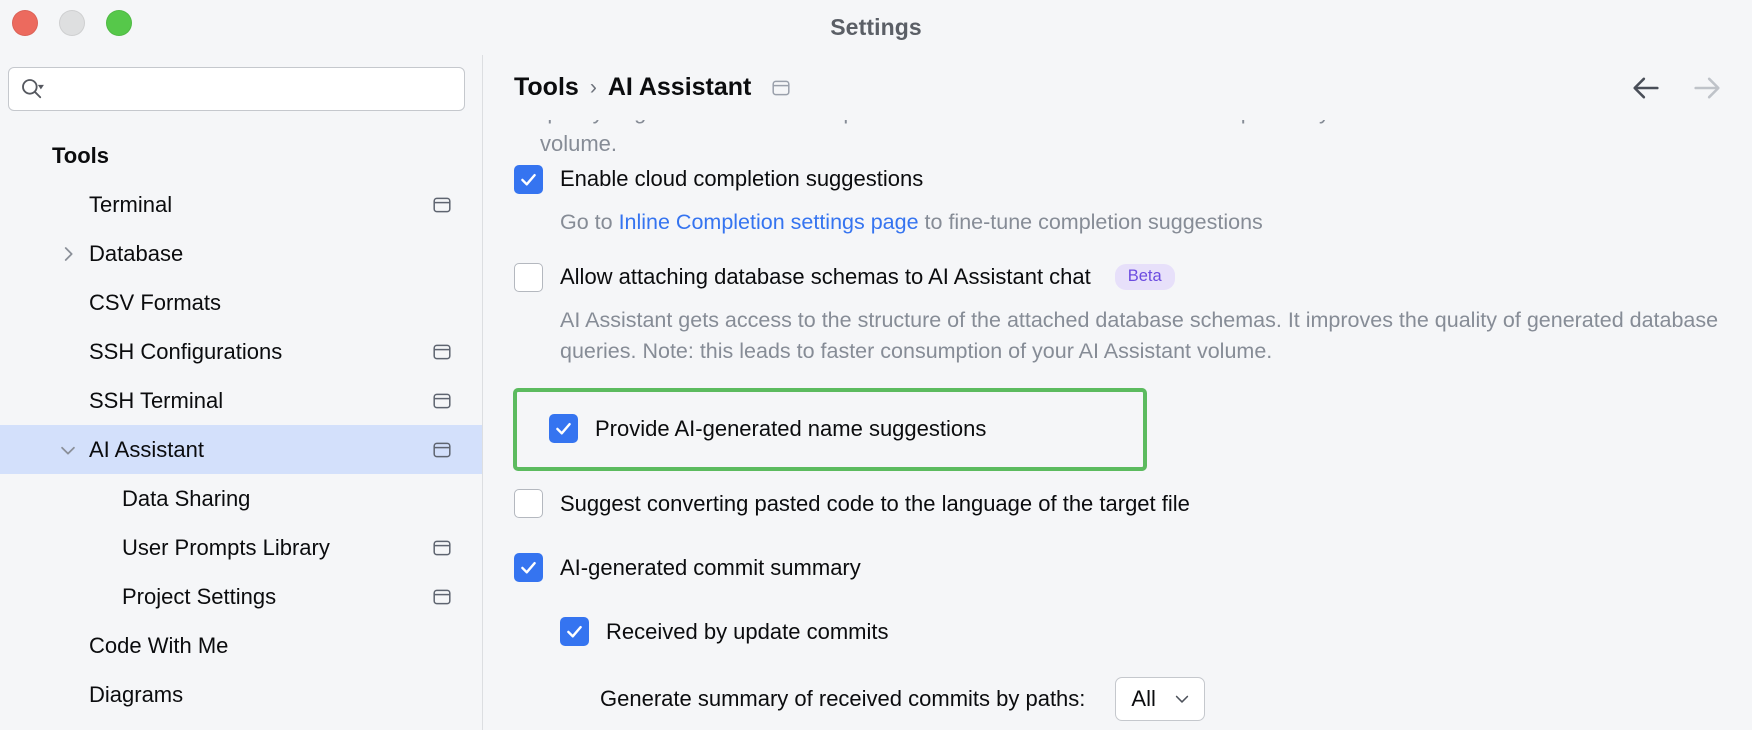 Image resolution: width=1752 pixels, height=730 pixels. What do you see at coordinates (791, 428) in the screenshot?
I see `name-suggestions-label: Provide AI-generated name suggestions` at bounding box center [791, 428].